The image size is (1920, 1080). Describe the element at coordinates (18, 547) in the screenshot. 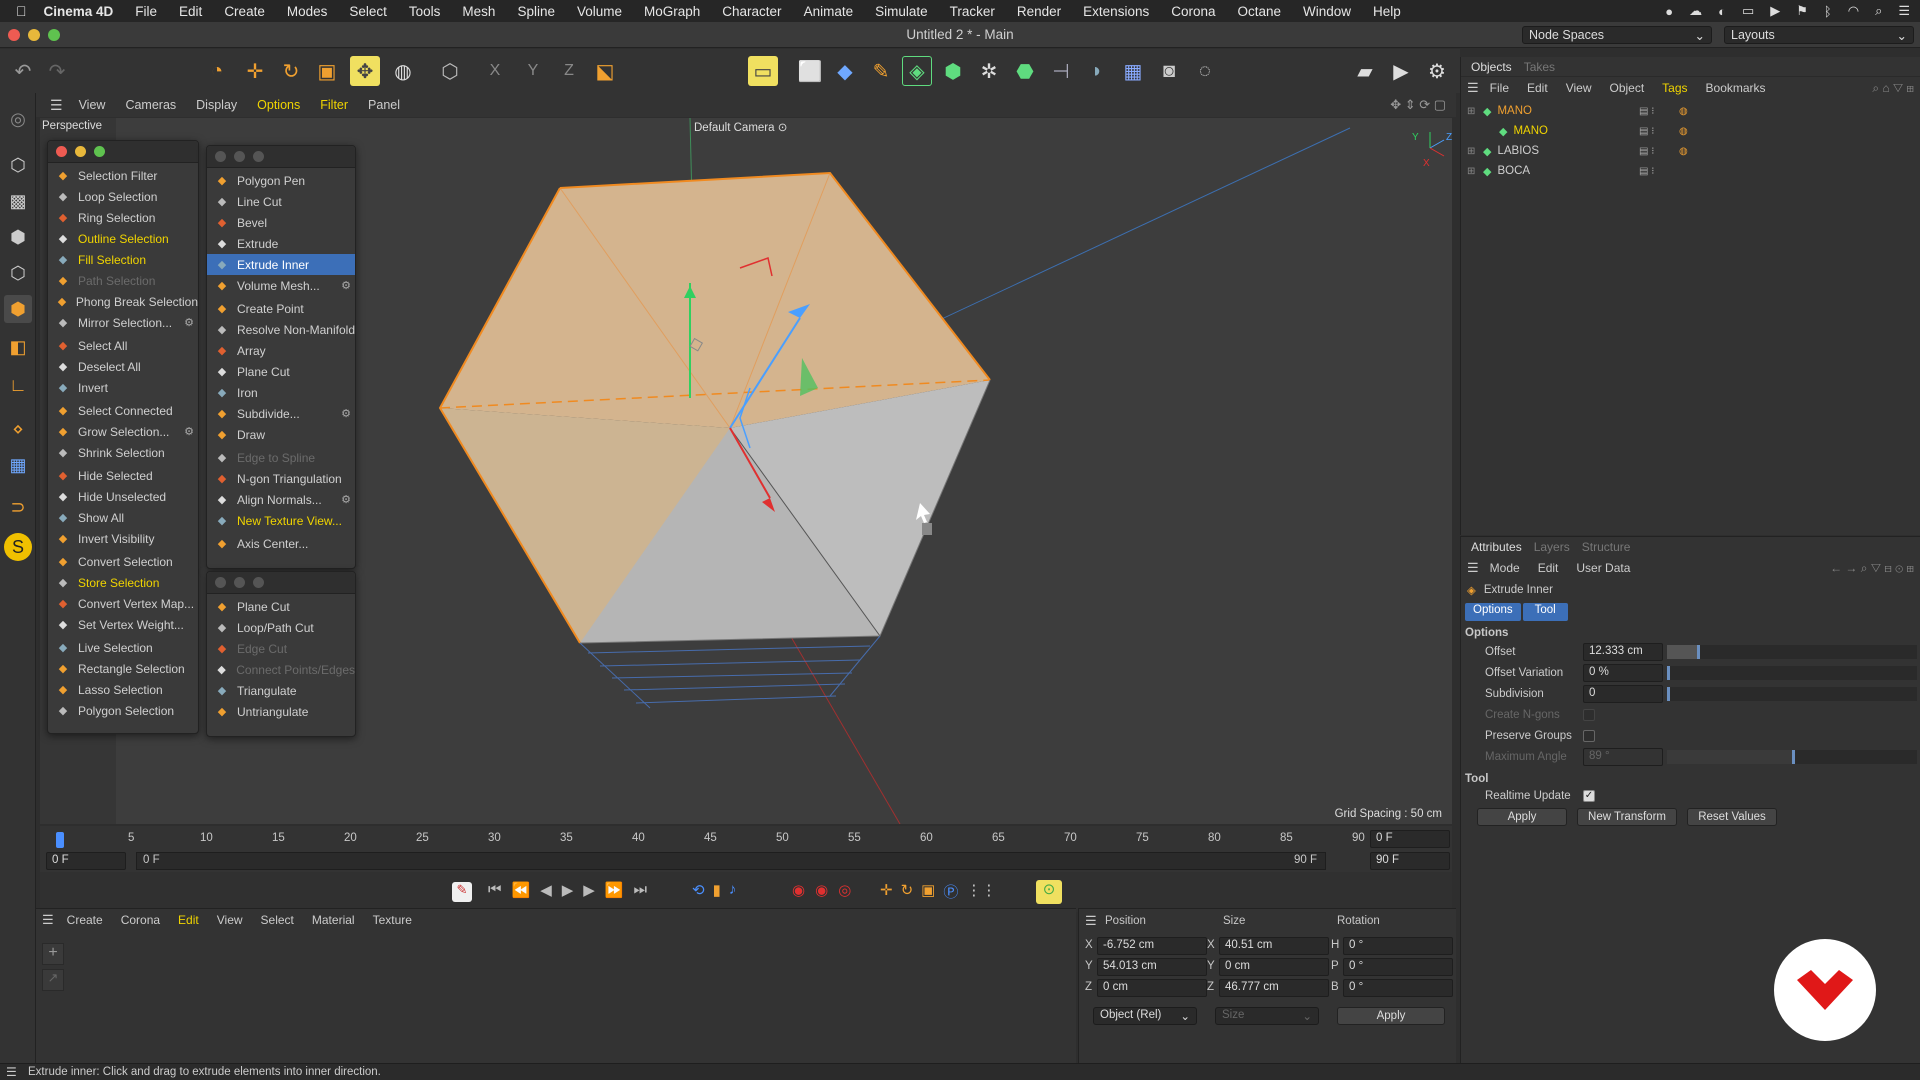

I see `solo-icon: S` at that location.